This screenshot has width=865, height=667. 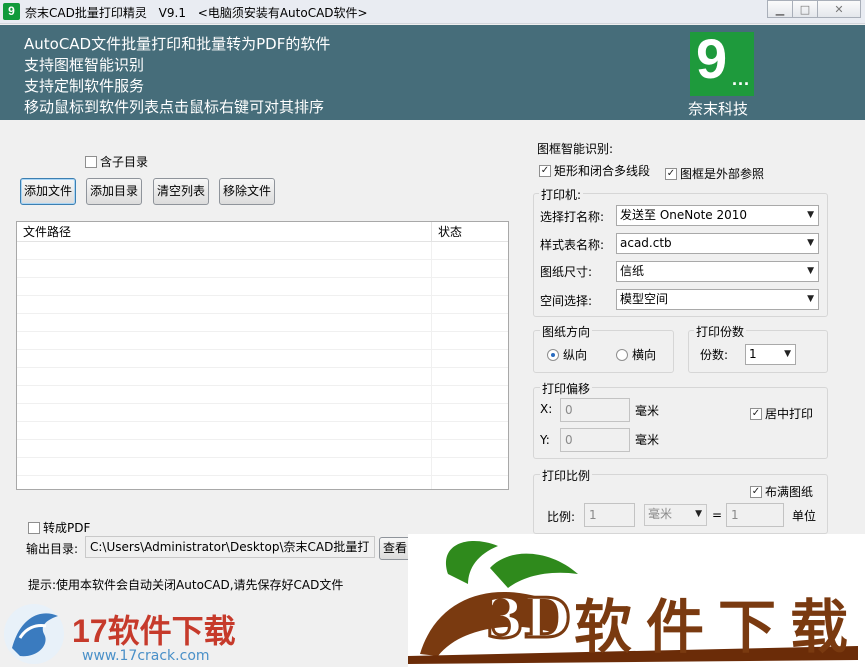 What do you see at coordinates (567, 354) in the screenshot?
I see `portrait-radio: 纵向` at bounding box center [567, 354].